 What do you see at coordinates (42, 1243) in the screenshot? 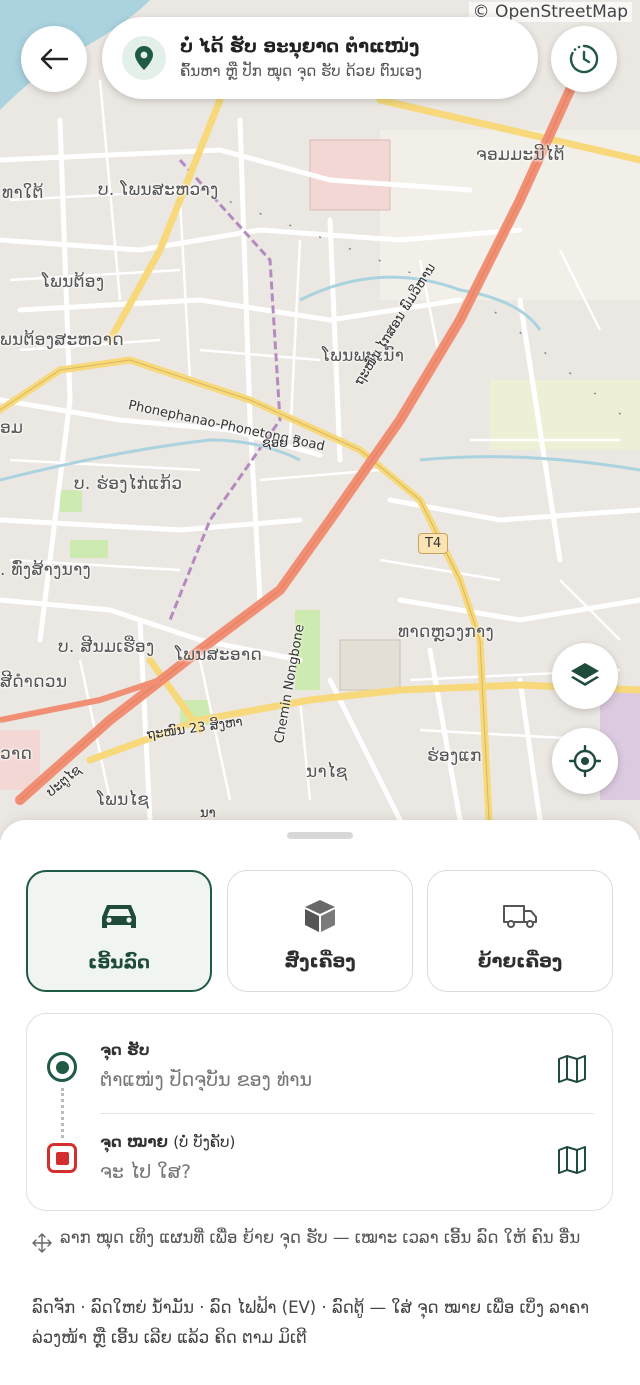
I see `move-arrows-icon` at bounding box center [42, 1243].